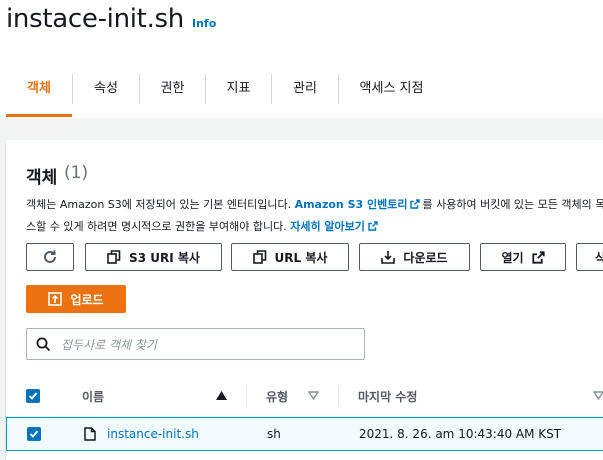  What do you see at coordinates (599, 257) in the screenshot?
I see `delete-label: 삭` at bounding box center [599, 257].